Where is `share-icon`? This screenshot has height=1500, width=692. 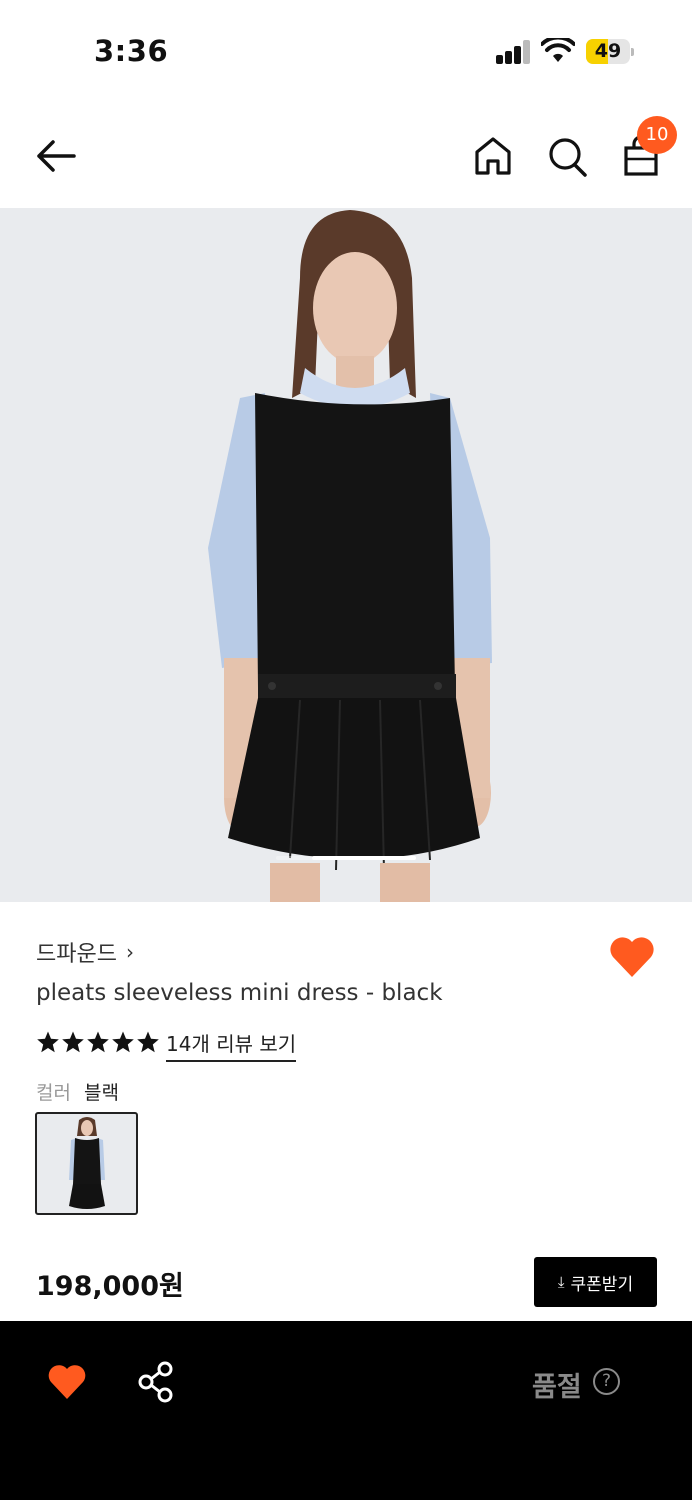 share-icon is located at coordinates (157, 1382).